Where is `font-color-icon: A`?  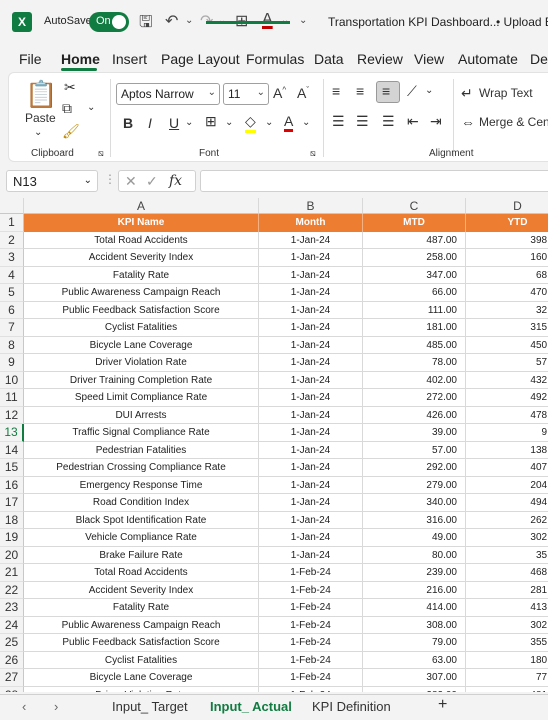 font-color-icon: A is located at coordinates (267, 20).